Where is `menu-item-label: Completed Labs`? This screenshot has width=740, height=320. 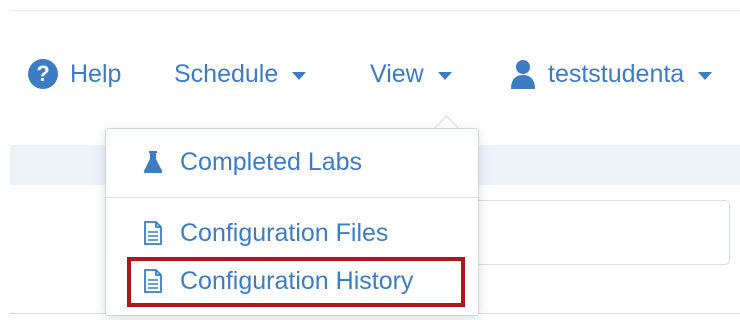 menu-item-label: Completed Labs is located at coordinates (271, 161).